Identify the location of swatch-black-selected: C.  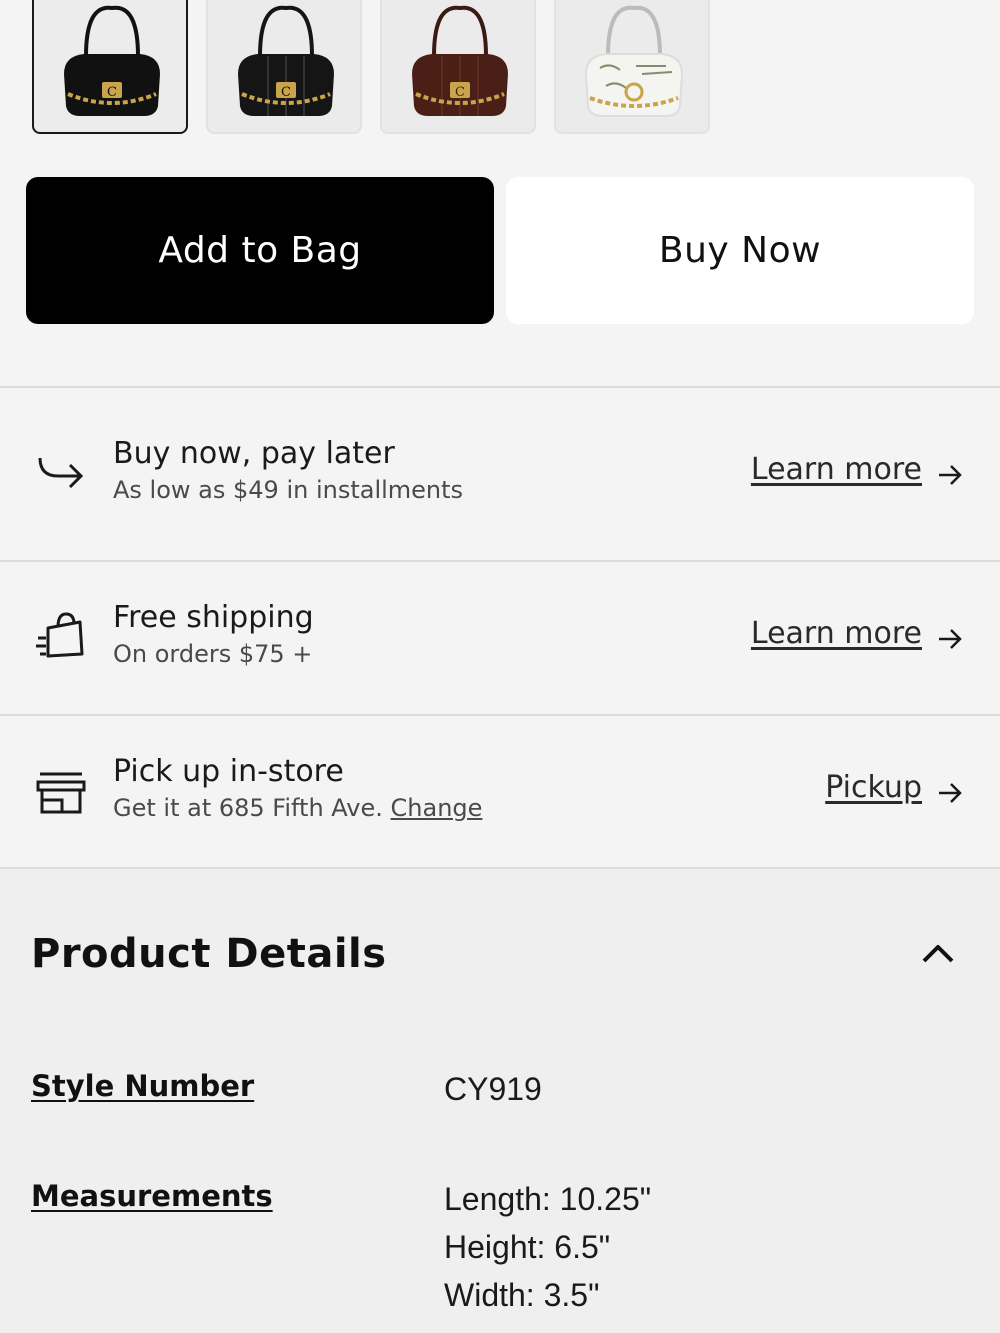
(110, 67).